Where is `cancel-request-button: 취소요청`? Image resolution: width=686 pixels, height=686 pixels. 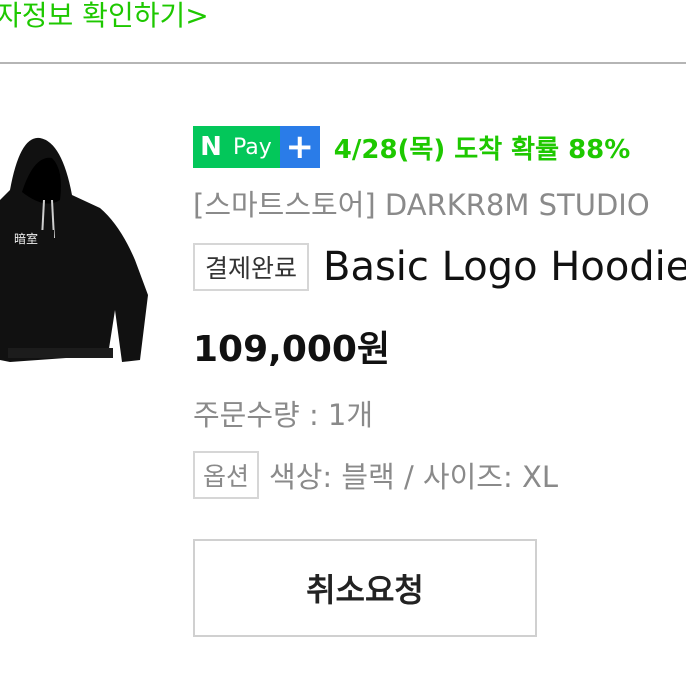
cancel-request-button: 취소요청 is located at coordinates (365, 588).